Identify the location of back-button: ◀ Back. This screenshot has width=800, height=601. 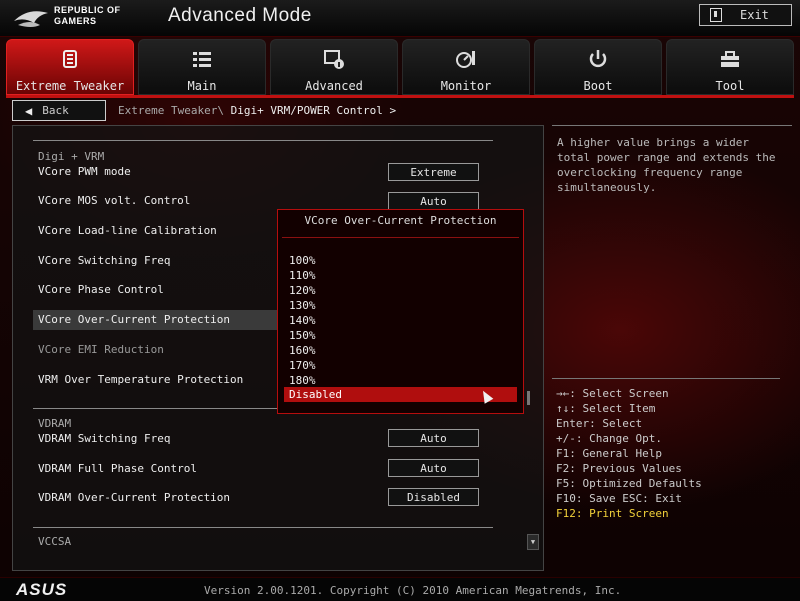
(59, 110).